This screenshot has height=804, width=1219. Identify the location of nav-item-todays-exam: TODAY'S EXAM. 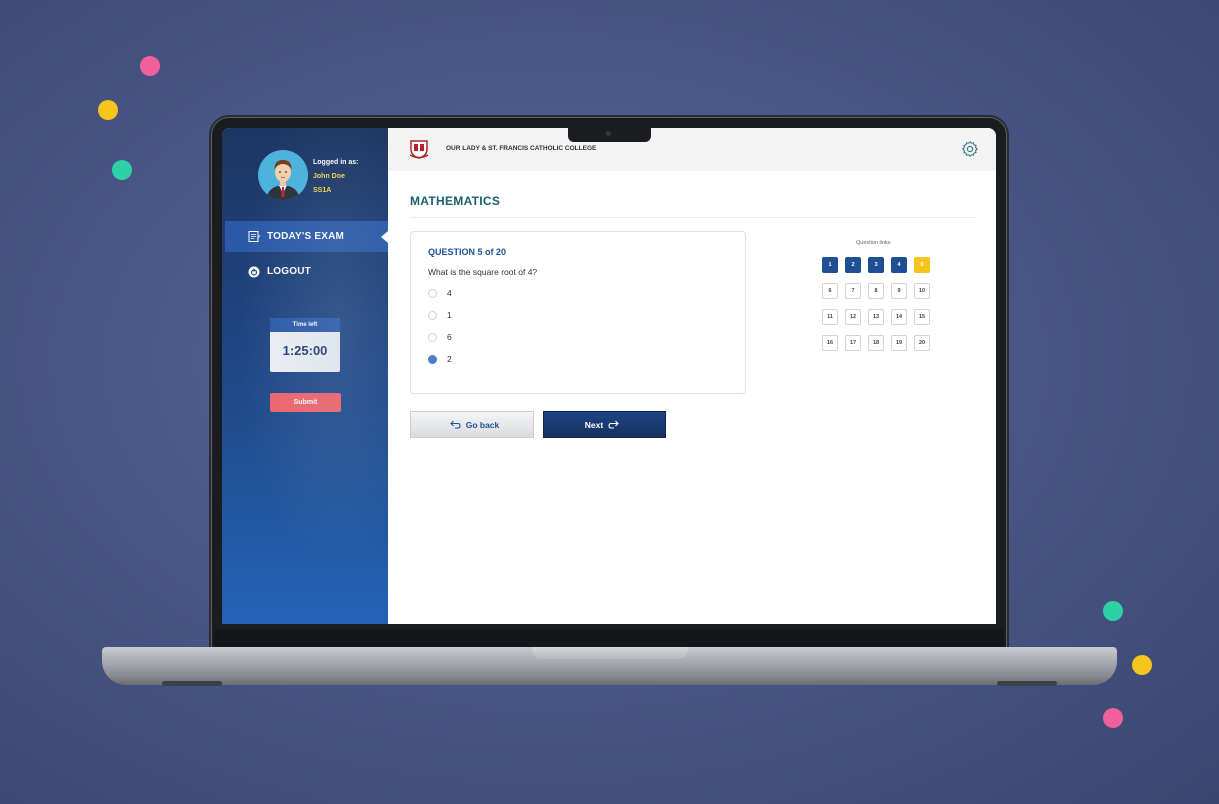
(306, 236).